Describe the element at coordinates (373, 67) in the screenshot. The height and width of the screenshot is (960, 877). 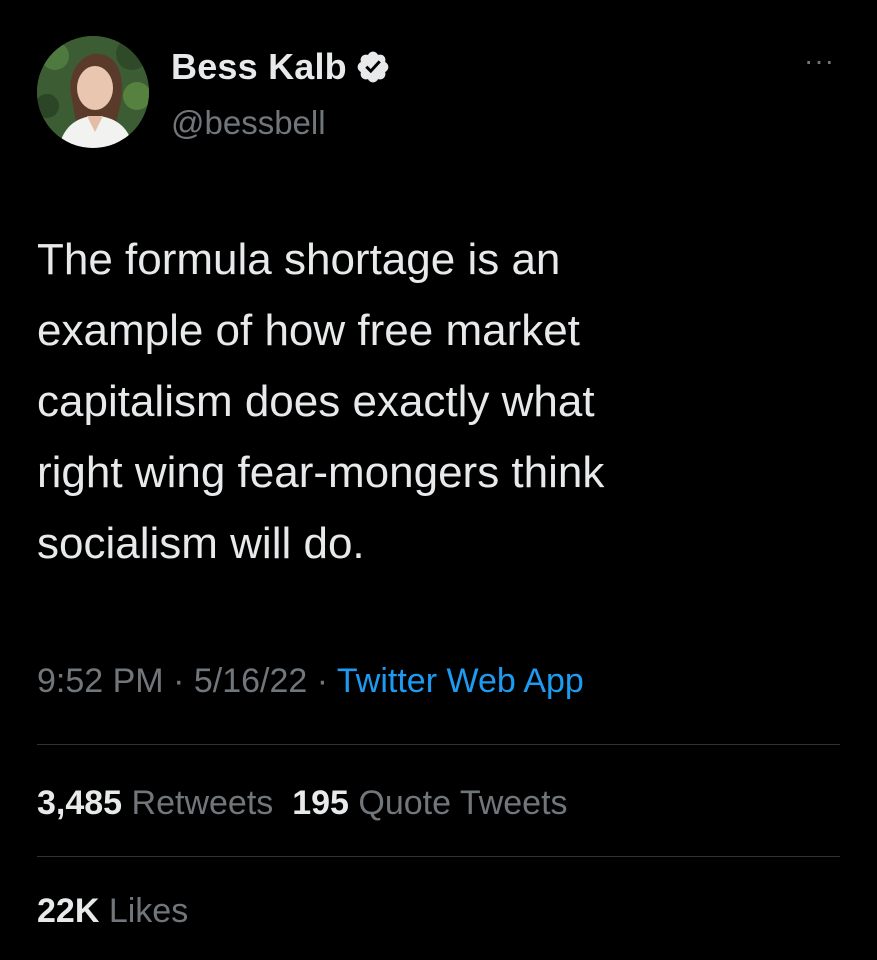
I see `verified-badge-icon` at that location.